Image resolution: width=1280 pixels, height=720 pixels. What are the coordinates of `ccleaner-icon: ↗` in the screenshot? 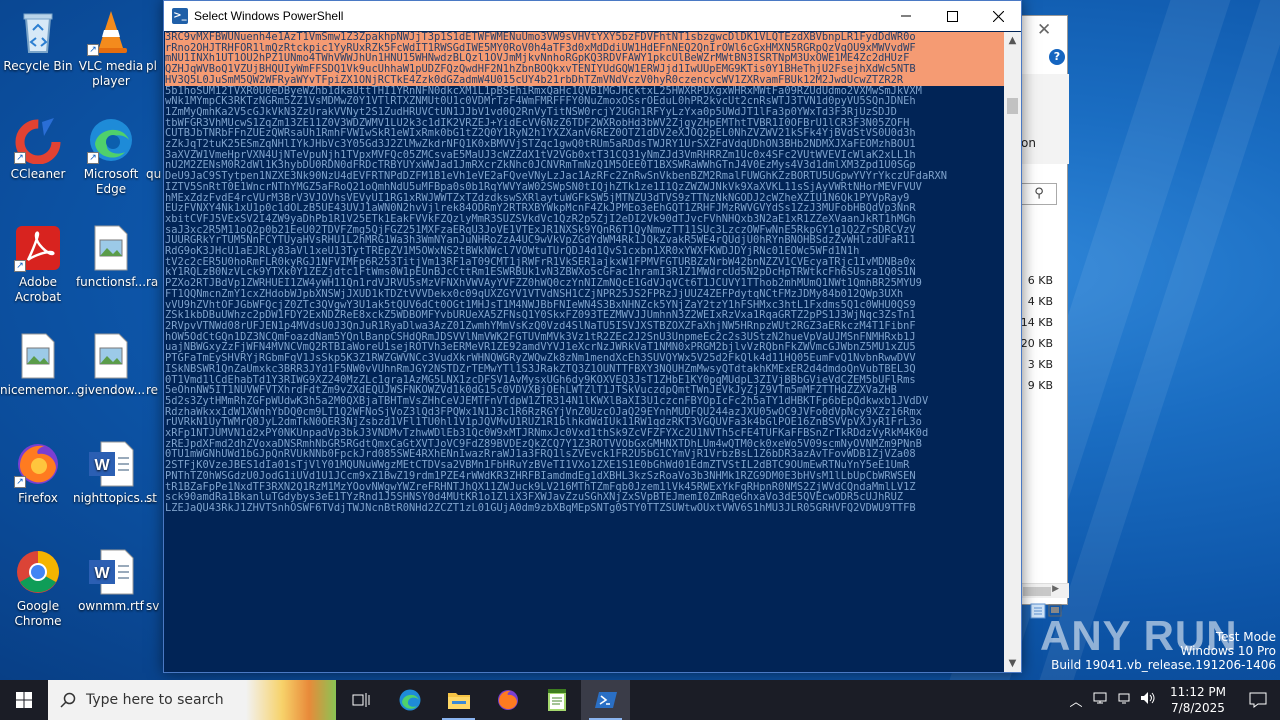 It's located at (38, 140).